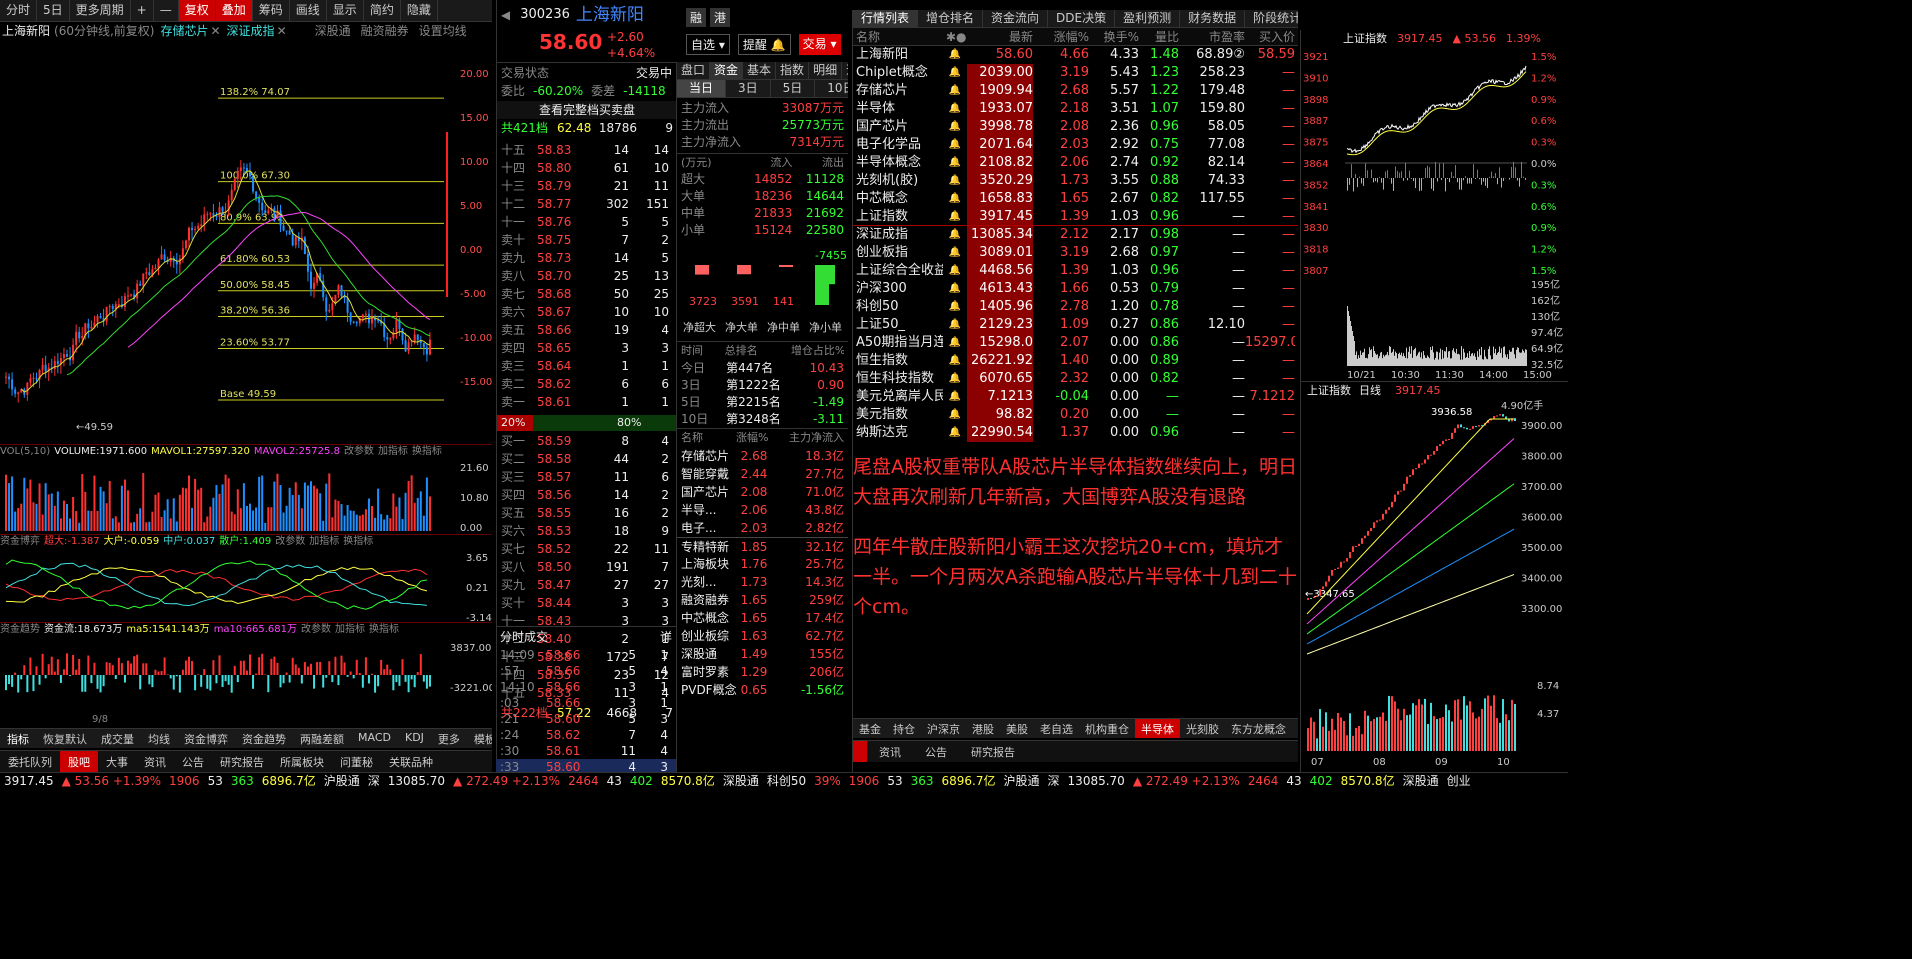 The width and height of the screenshot is (1912, 959). What do you see at coordinates (117, 761) in the screenshot?
I see `info-tab-2: 大事` at bounding box center [117, 761].